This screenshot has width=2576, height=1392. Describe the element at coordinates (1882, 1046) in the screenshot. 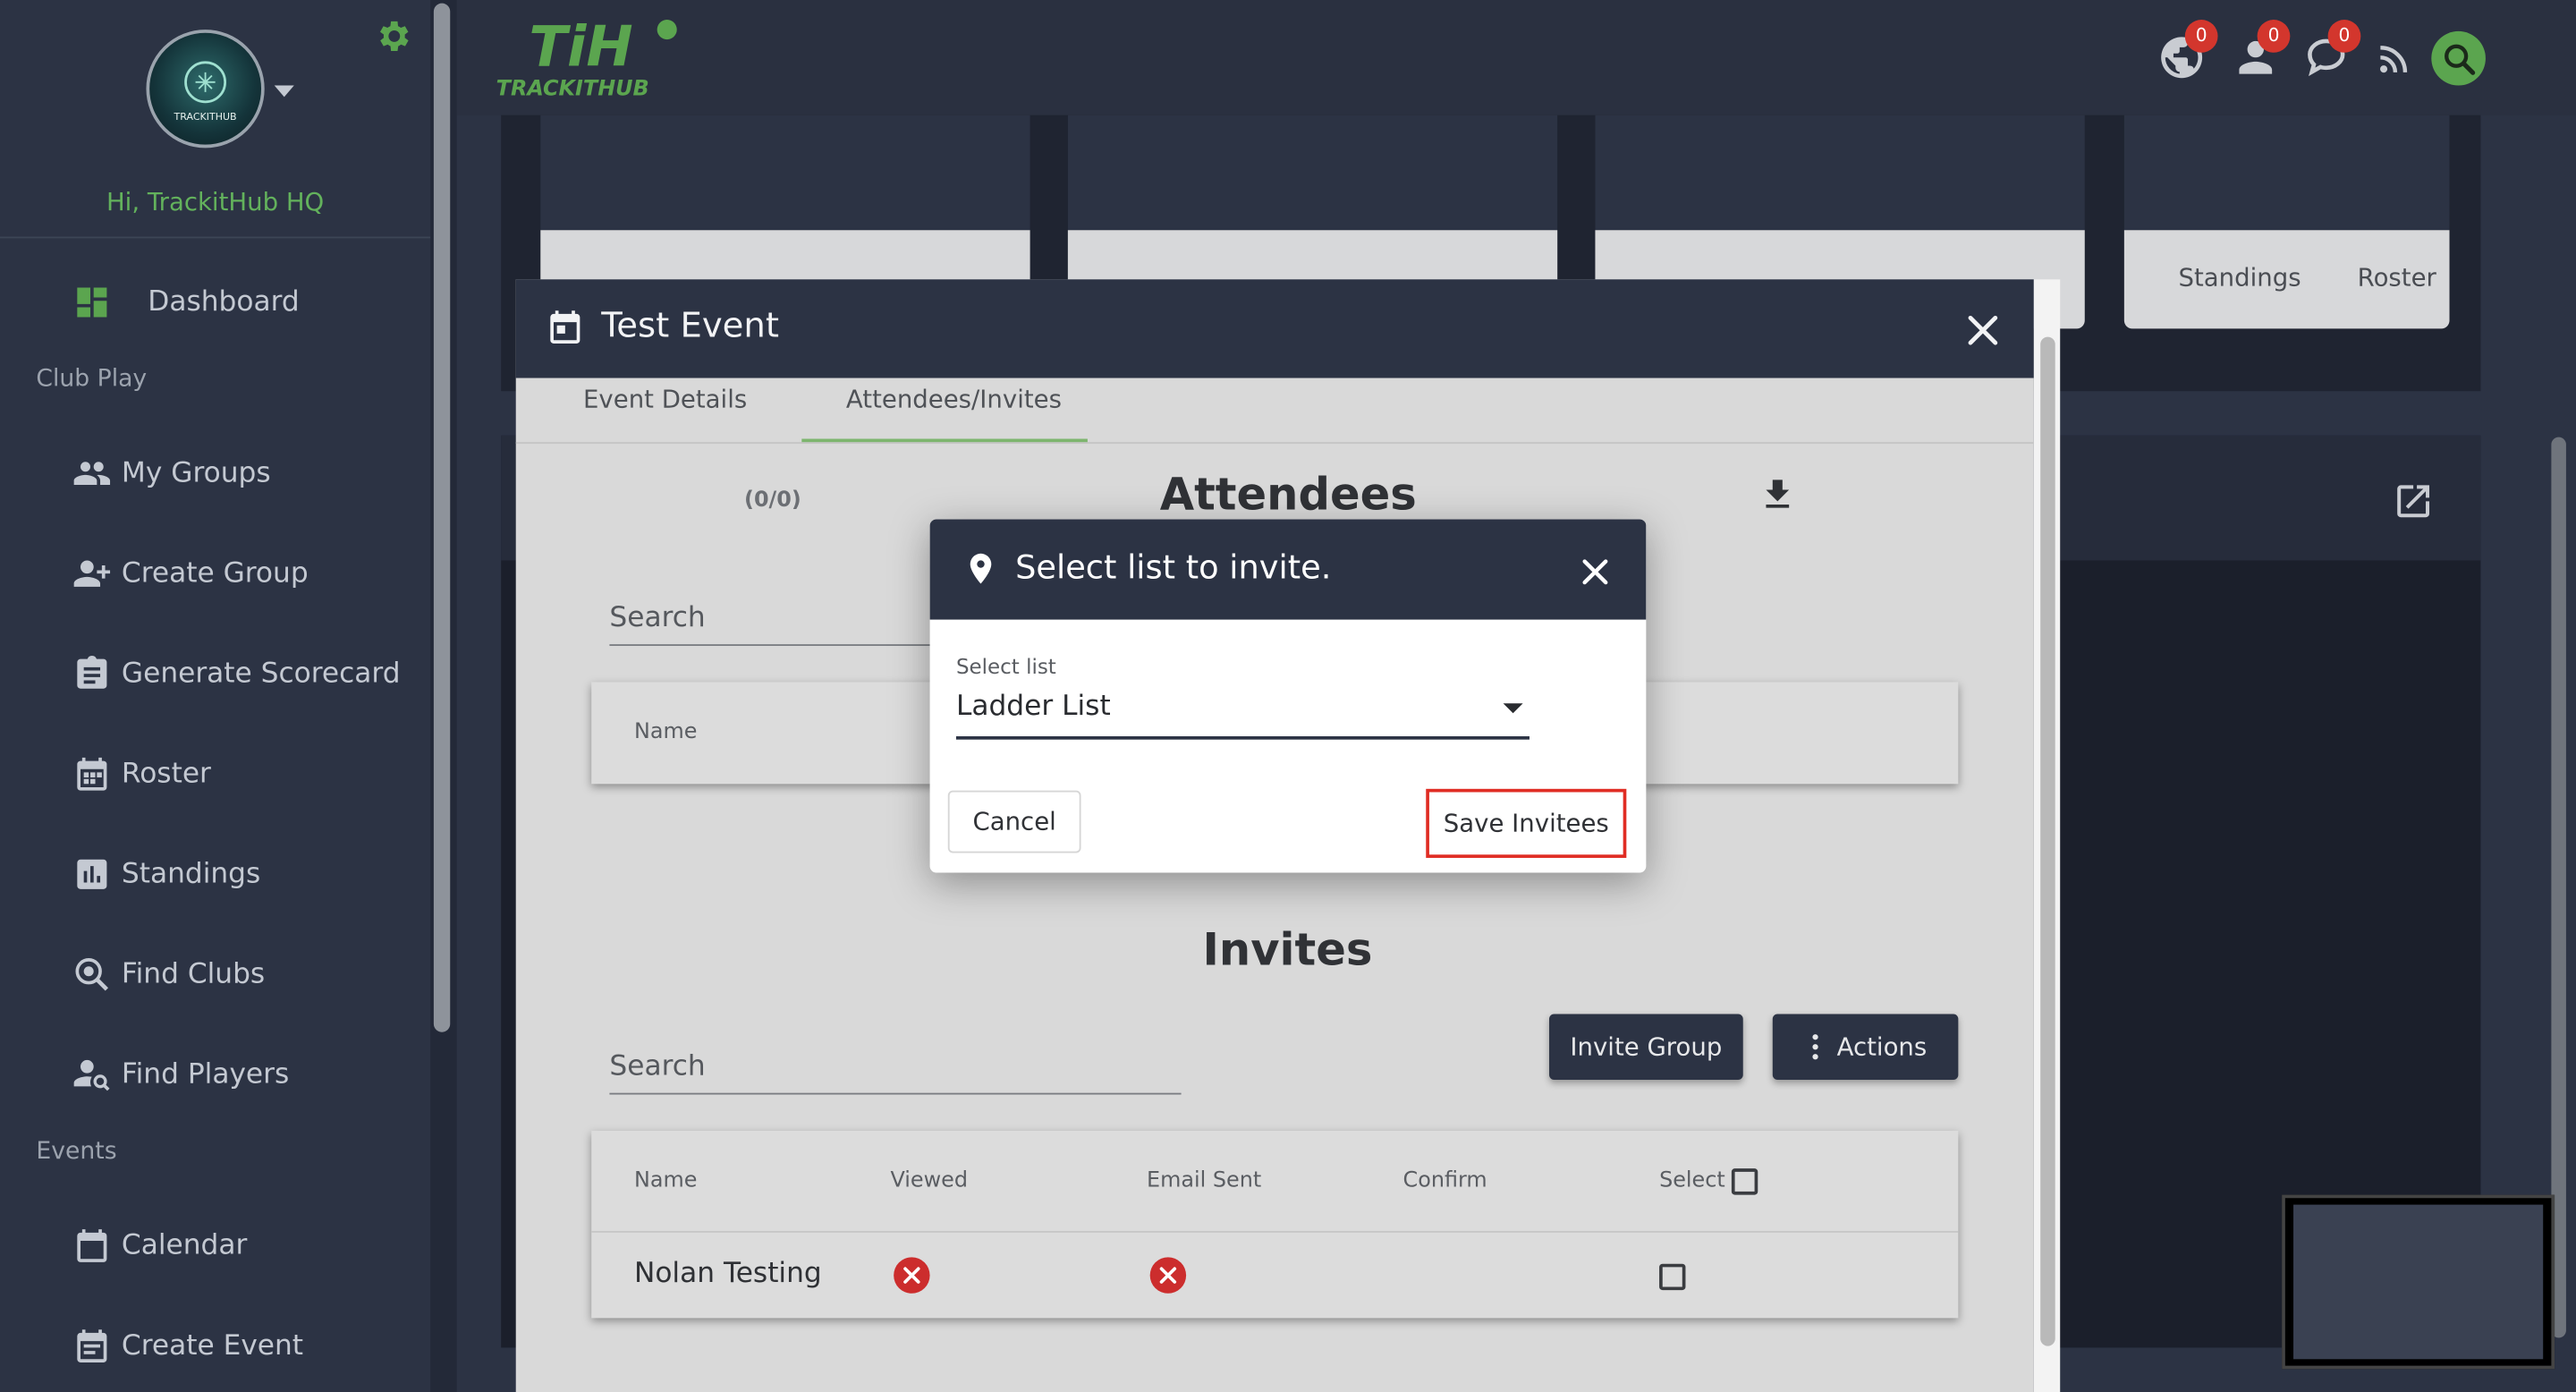

I see `actions-label: Actions` at that location.